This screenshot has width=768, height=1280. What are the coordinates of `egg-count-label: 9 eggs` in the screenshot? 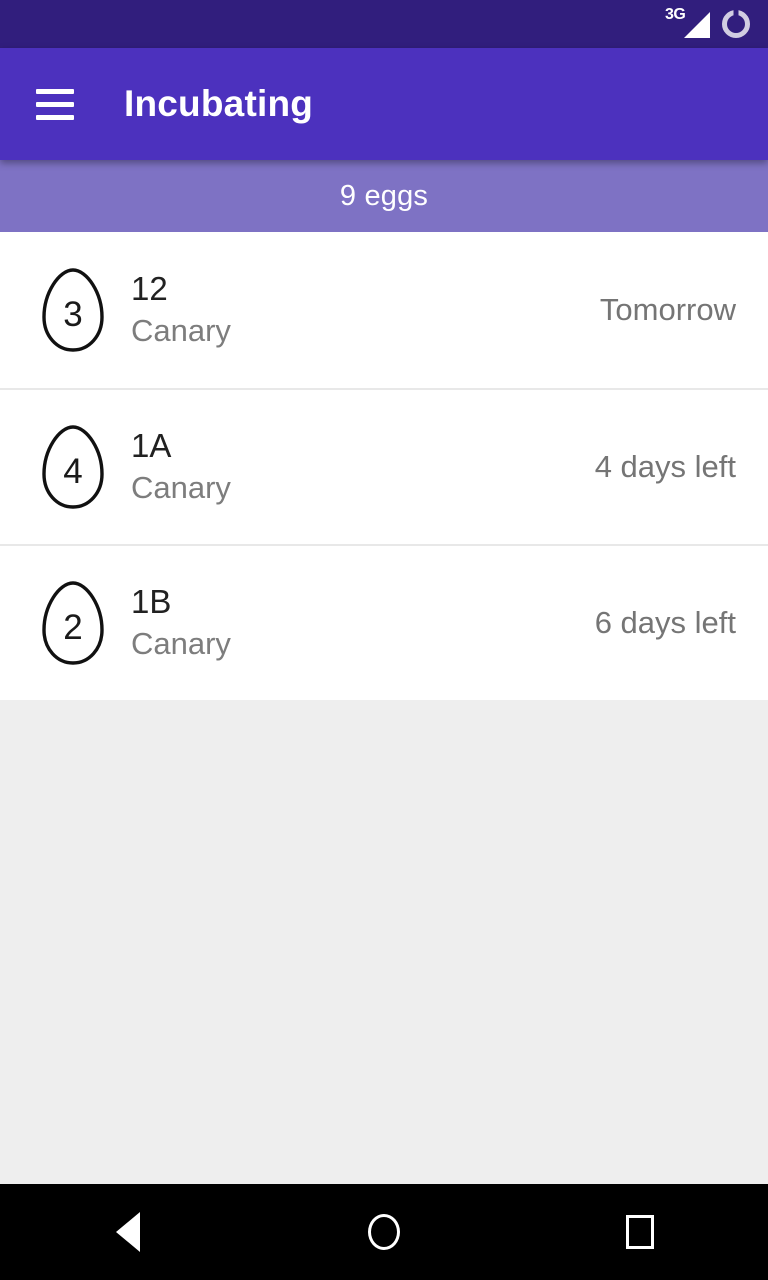 It's located at (384, 195).